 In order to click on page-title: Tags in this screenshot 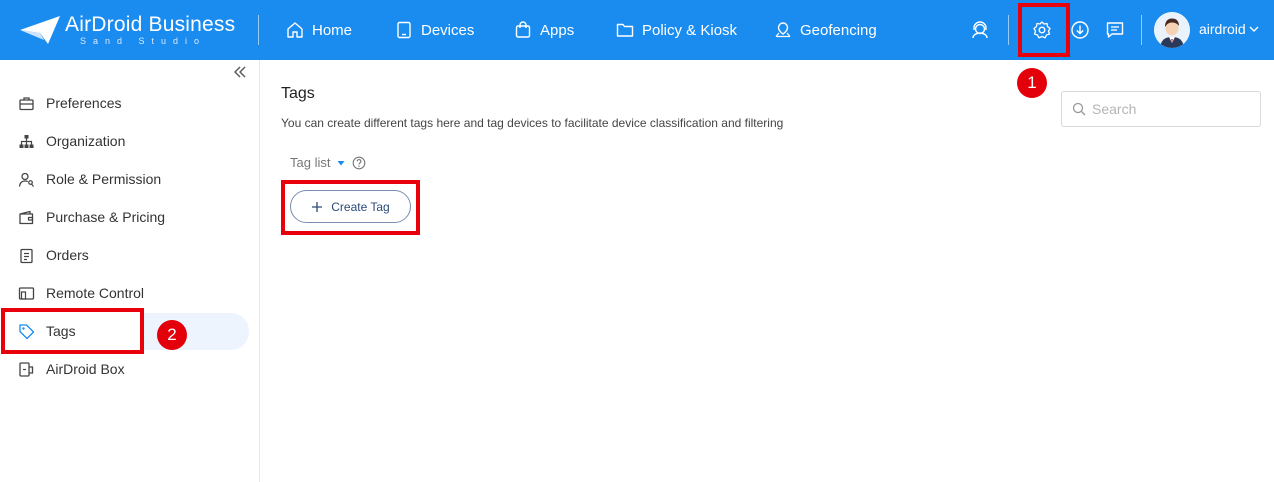, I will do `click(298, 93)`.